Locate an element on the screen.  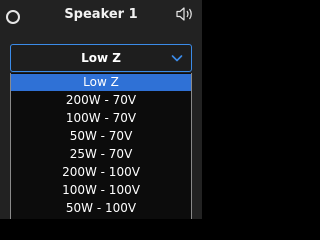
dropdown-option-200w-70v: 200W - 70V is located at coordinates (101, 100).